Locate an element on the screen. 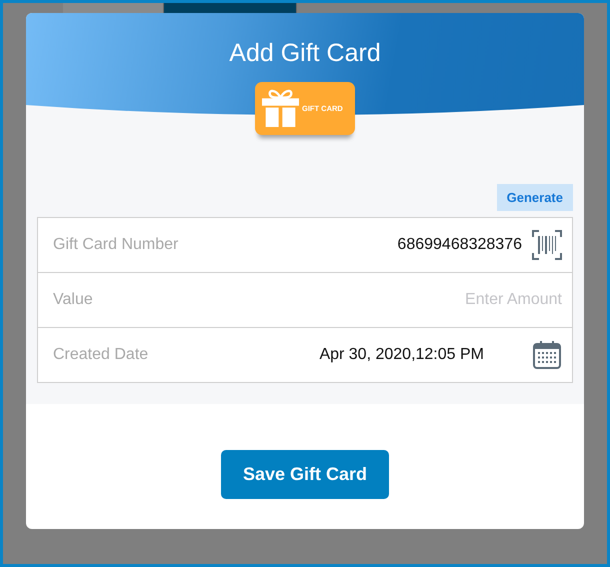 This screenshot has height=567, width=610. field-label: Value is located at coordinates (73, 300).